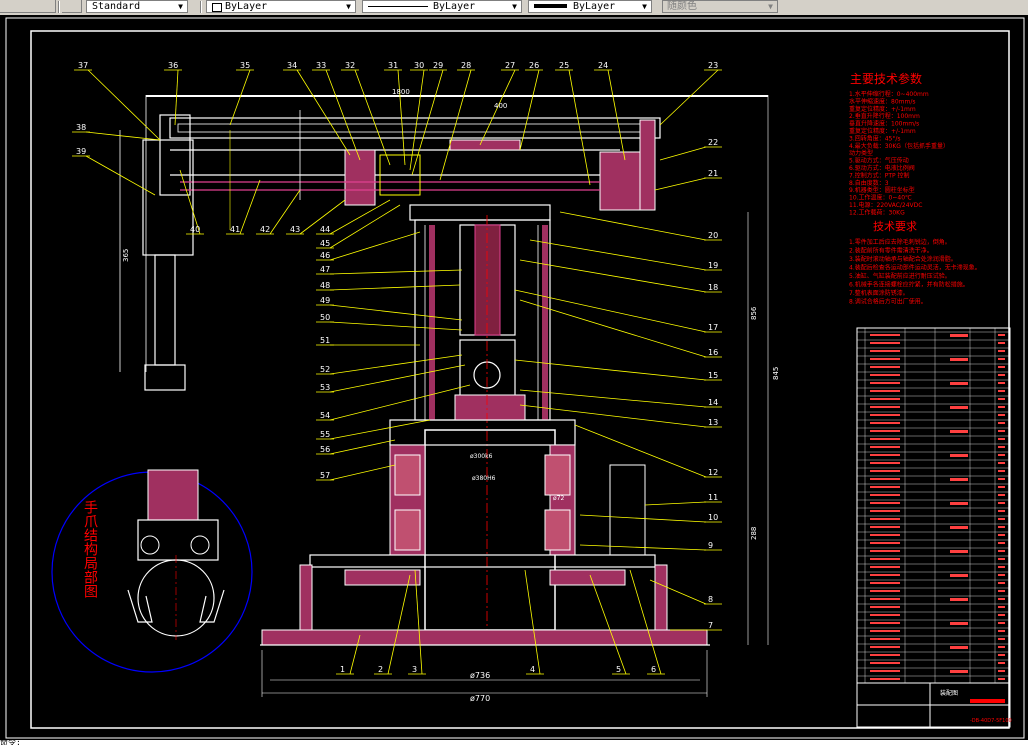 Image resolution: width=1028 pixels, height=745 pixels. I want to click on tech-params-title: 主要技术参数, so click(886, 78).